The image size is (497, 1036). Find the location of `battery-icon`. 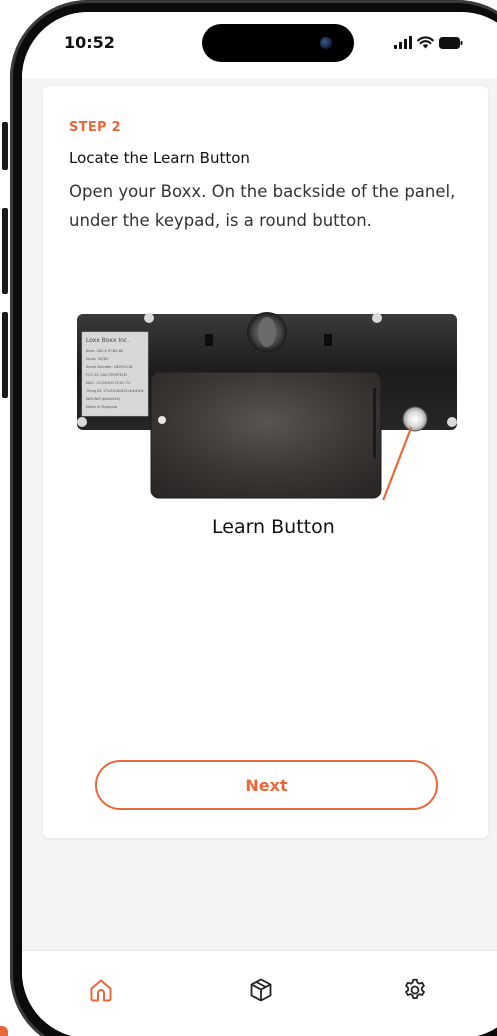

battery-icon is located at coordinates (451, 42).